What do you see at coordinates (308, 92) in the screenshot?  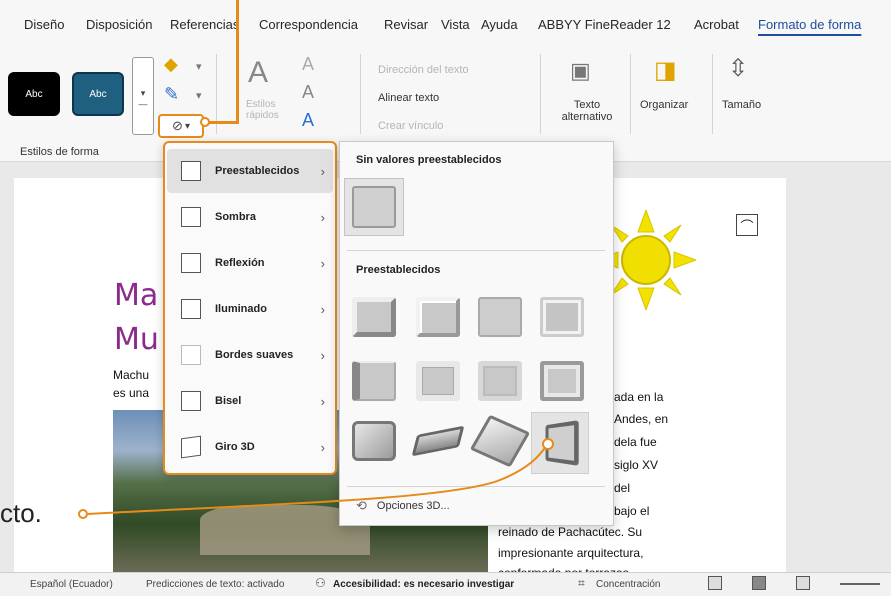 I see `text-outline-icon: A` at bounding box center [308, 92].